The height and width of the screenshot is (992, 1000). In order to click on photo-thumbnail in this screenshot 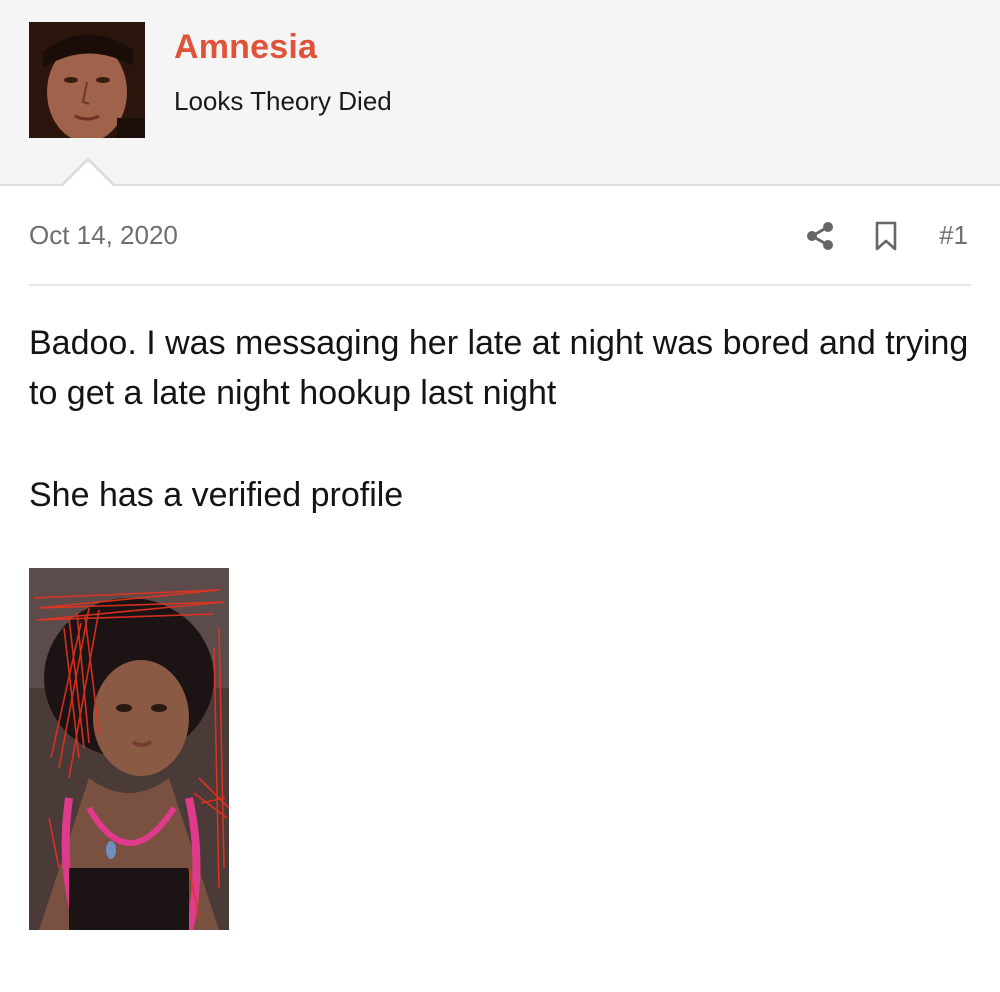, I will do `click(129, 749)`.